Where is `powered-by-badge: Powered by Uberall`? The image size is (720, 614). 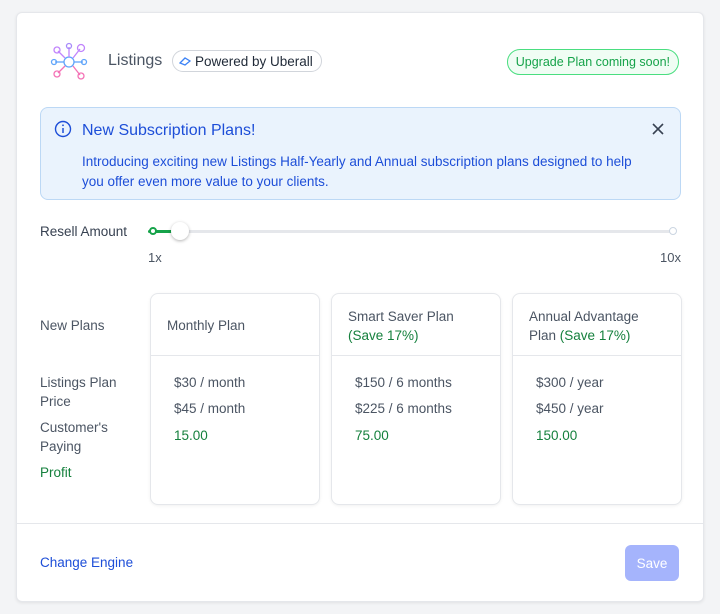 powered-by-badge: Powered by Uberall is located at coordinates (247, 61).